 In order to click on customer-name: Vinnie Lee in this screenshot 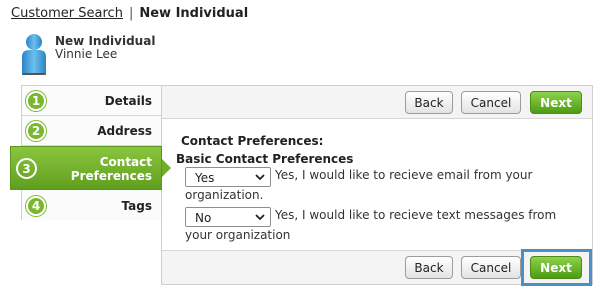, I will do `click(86, 54)`.